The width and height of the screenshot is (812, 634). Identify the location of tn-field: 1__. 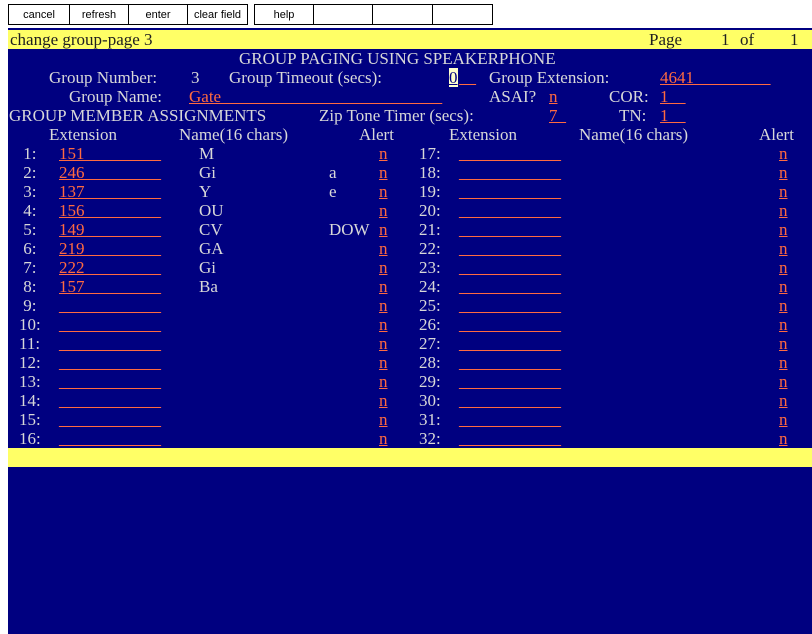
(673, 115).